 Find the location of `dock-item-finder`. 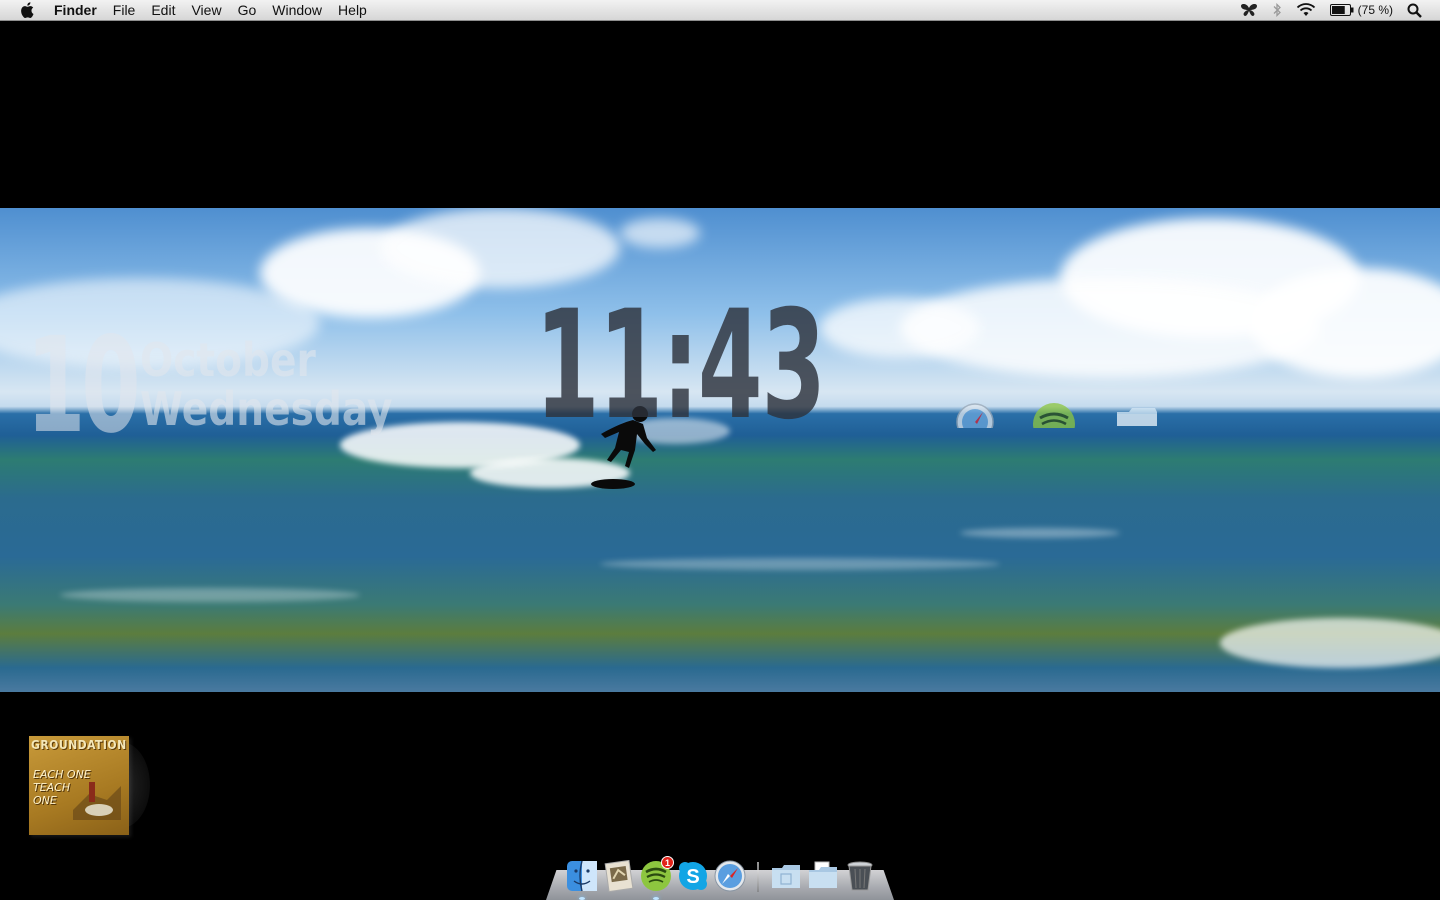

dock-item-finder is located at coordinates (582, 880).